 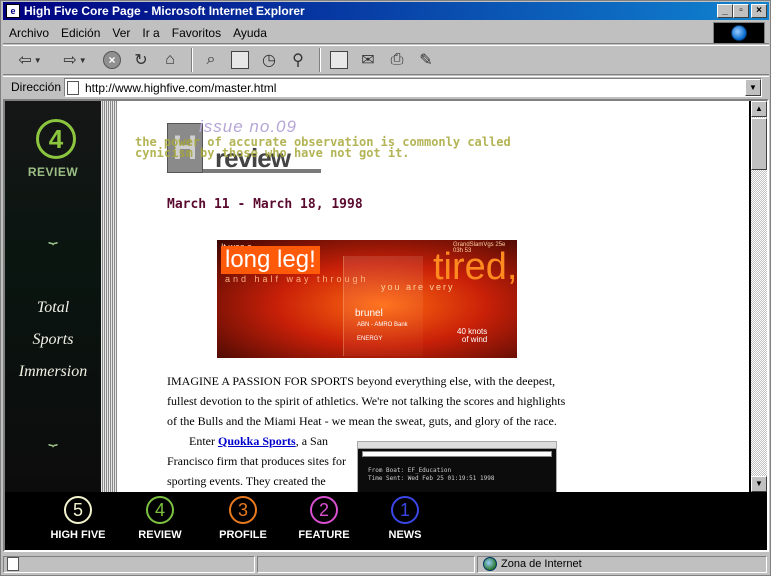 What do you see at coordinates (431, 478) in the screenshot?
I see `inset-line: Time Sent: Wed Feb 25 01:19:51 1998` at bounding box center [431, 478].